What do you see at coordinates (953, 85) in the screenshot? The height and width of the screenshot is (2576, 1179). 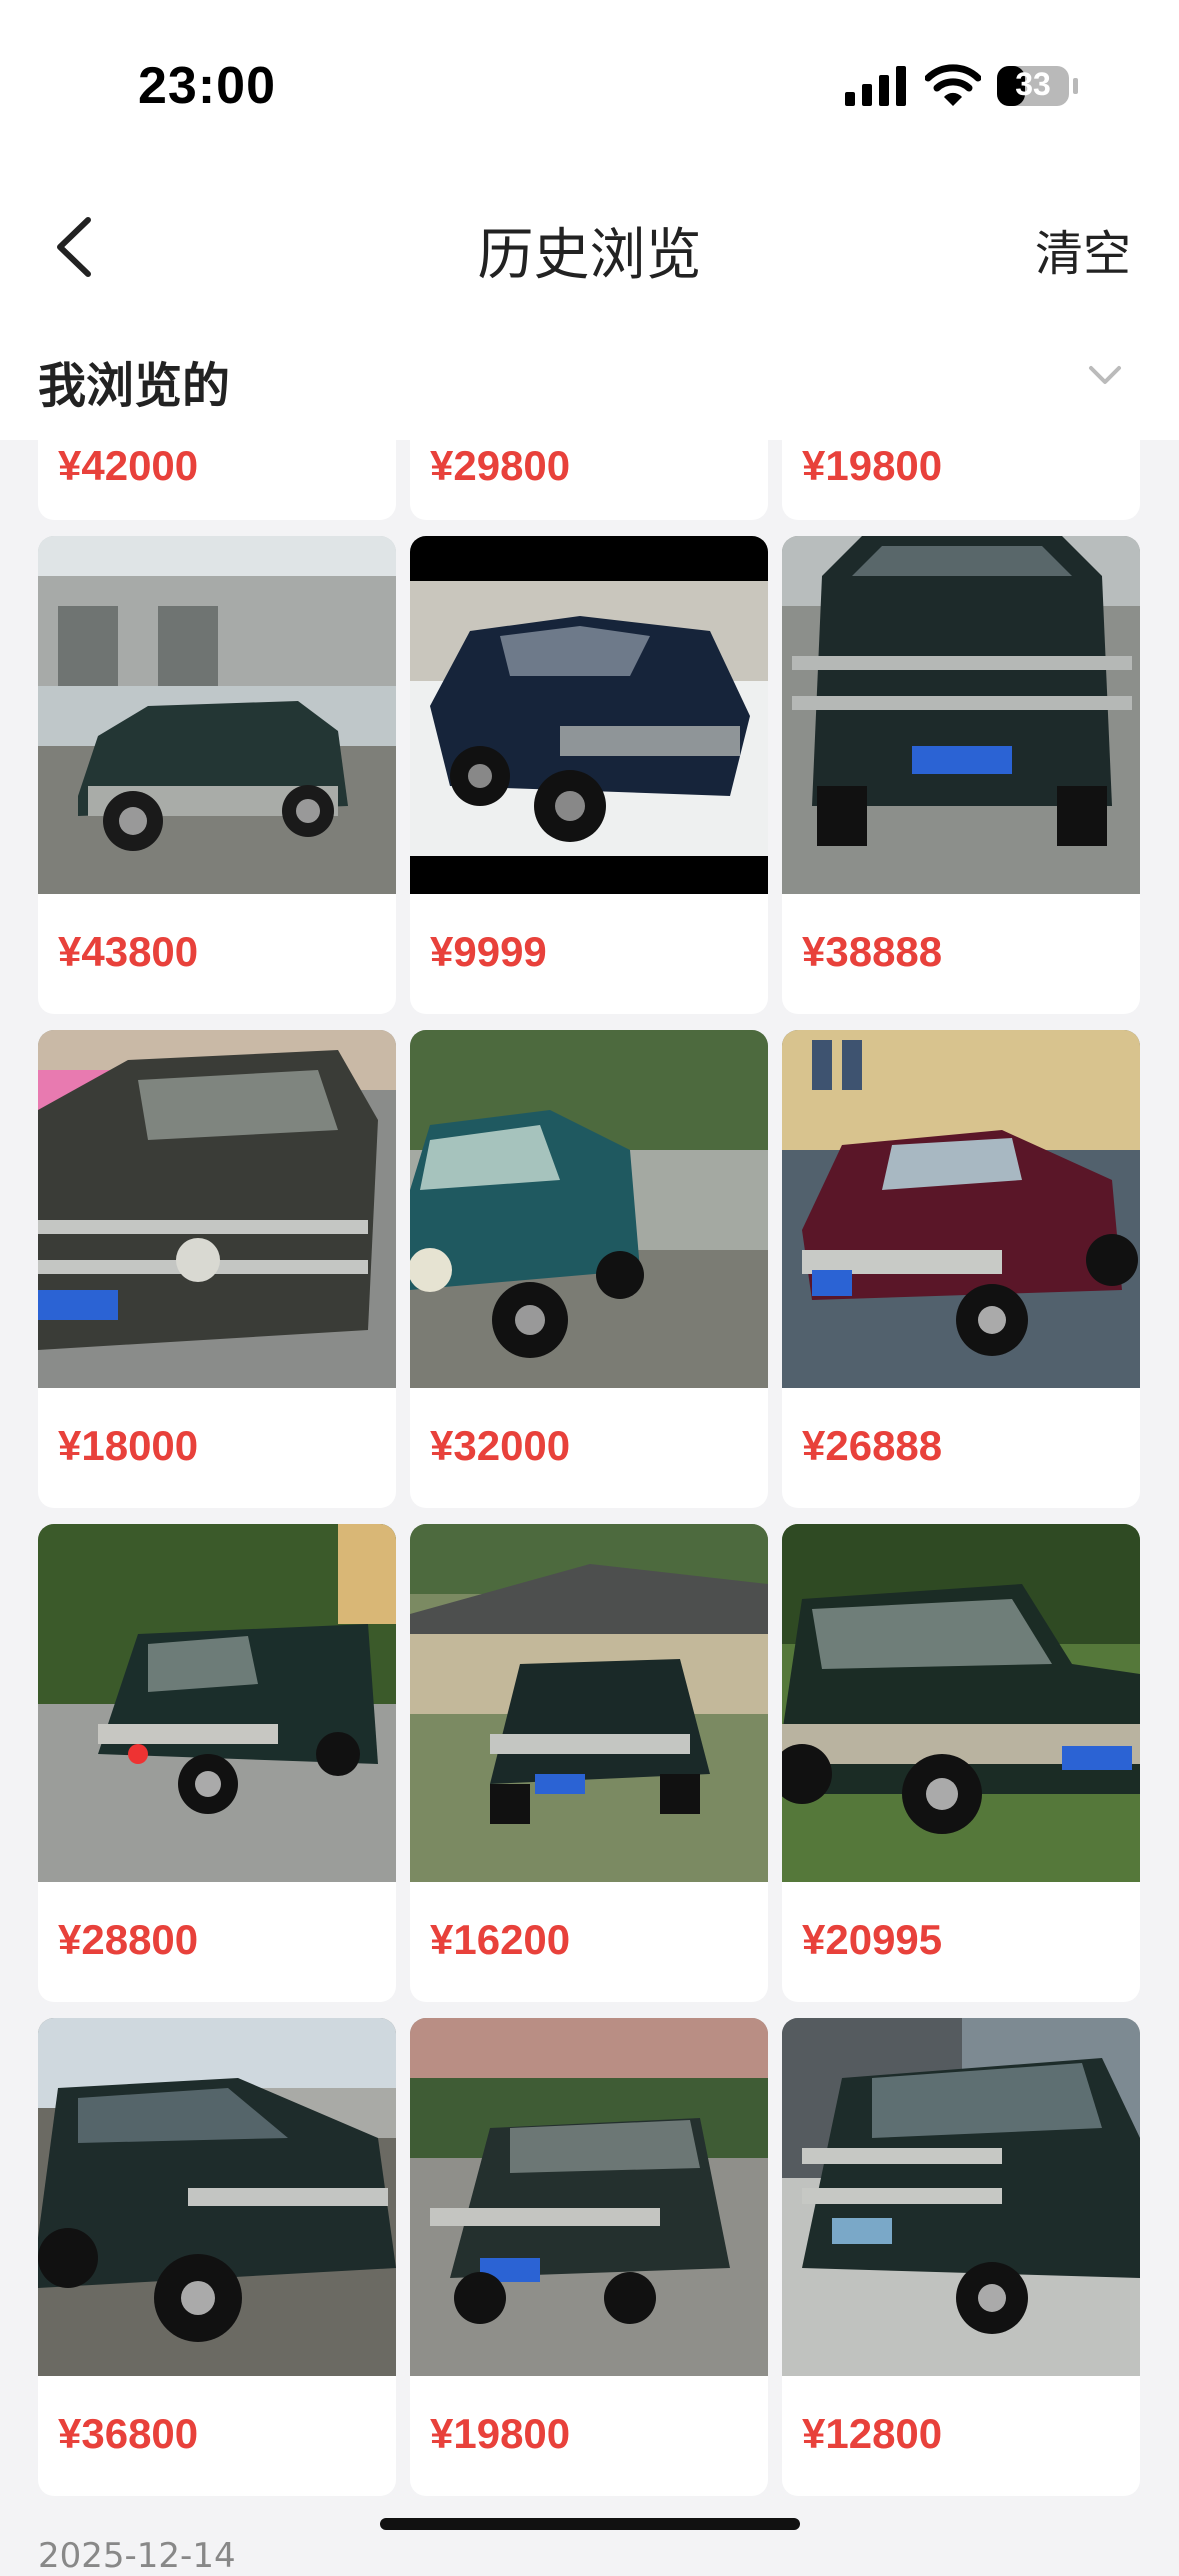 I see `wifi-icon` at bounding box center [953, 85].